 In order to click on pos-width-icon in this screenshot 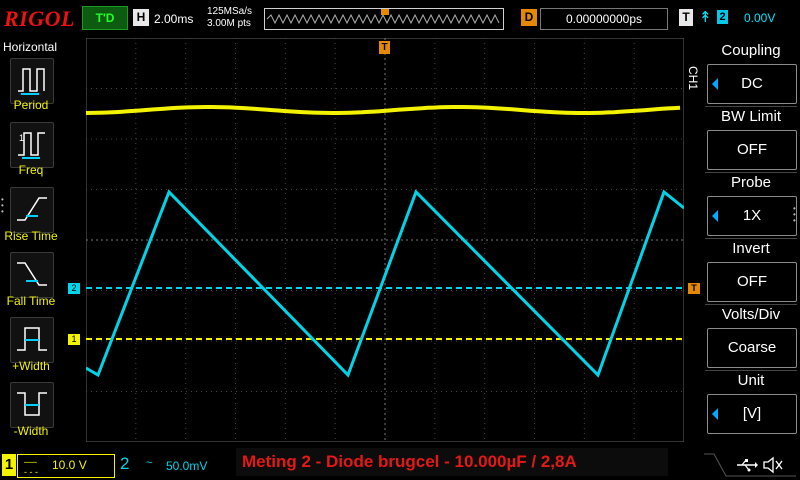, I will do `click(32, 339)`.